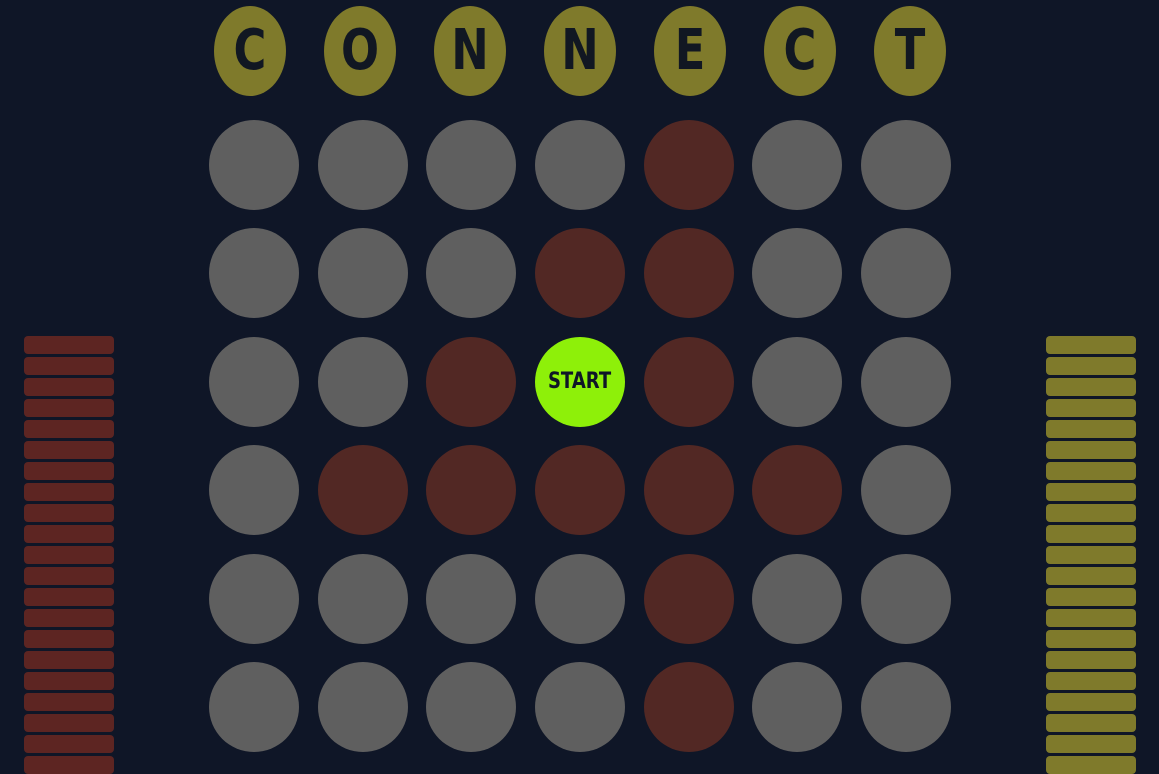 The height and width of the screenshot is (774, 1159). I want to click on red-disc-stack, so click(69, 555).